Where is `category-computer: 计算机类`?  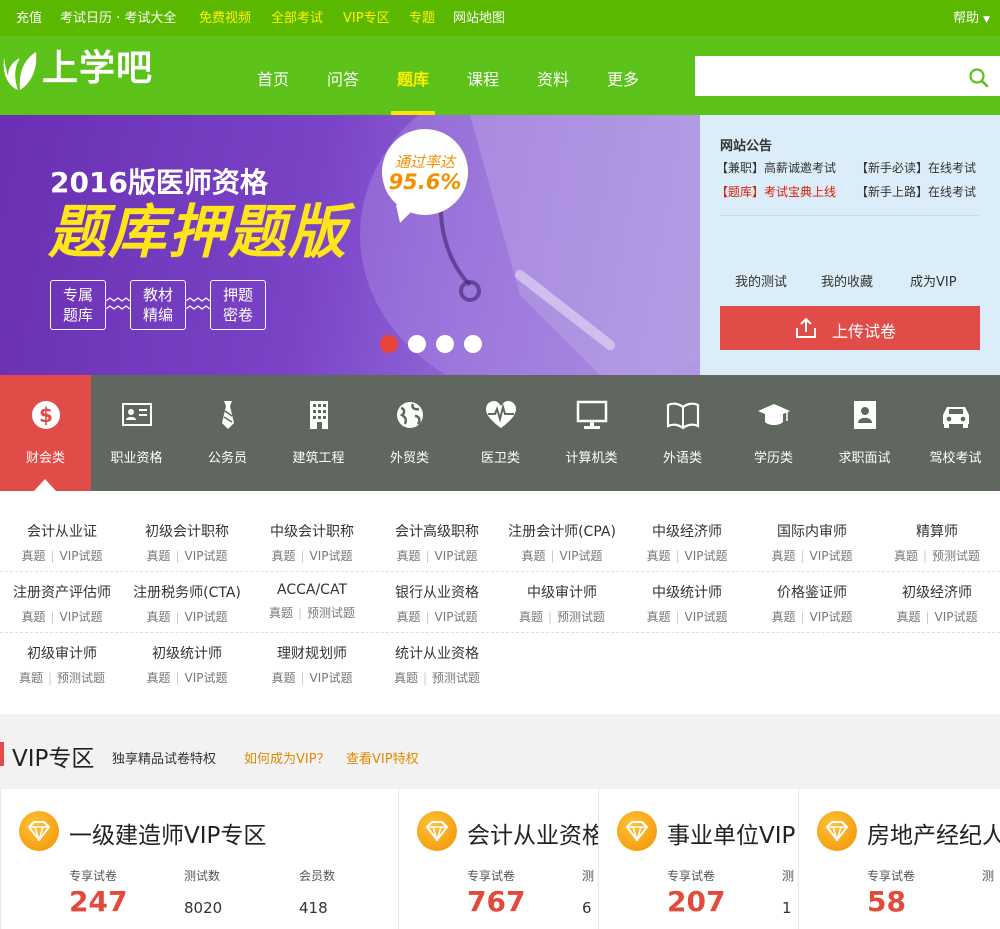 category-computer: 计算机类 is located at coordinates (591, 433).